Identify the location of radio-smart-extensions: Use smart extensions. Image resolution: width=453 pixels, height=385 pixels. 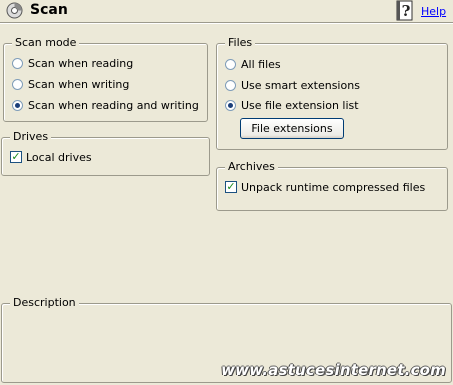
(292, 85).